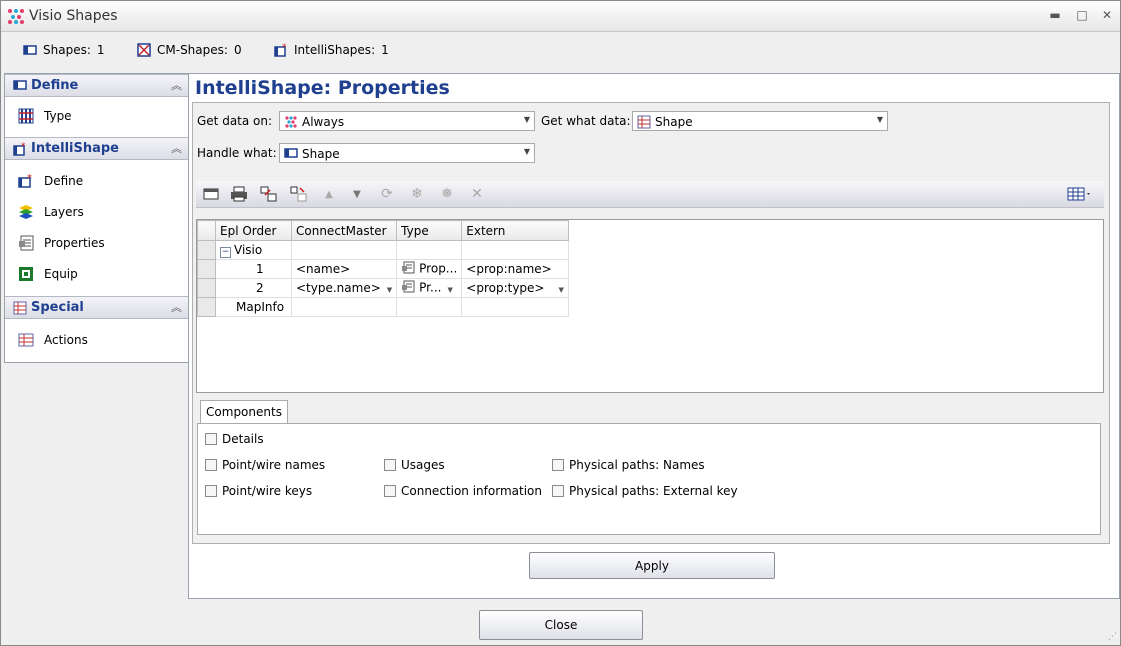  What do you see at coordinates (239, 194) in the screenshot?
I see `print-icon` at bounding box center [239, 194].